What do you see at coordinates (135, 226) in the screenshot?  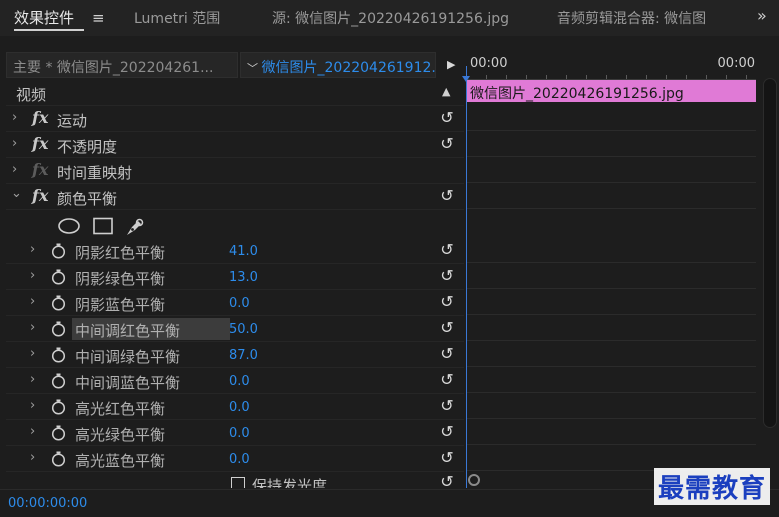 I see `pen-mask-icon` at bounding box center [135, 226].